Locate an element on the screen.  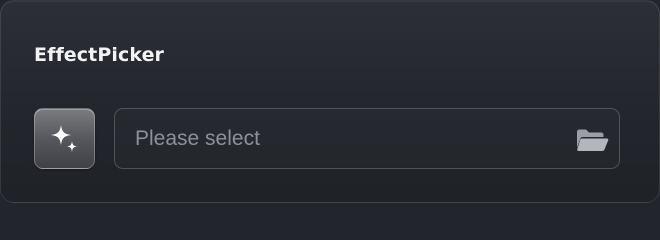
folder-open-icon is located at coordinates (592, 140).